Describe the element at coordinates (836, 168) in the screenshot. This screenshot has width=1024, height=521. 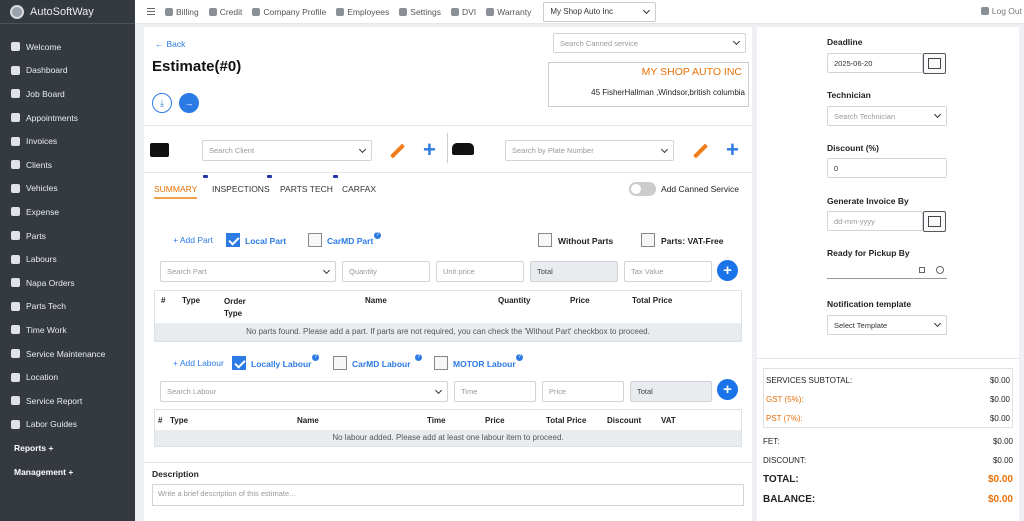
I see `discount-value: 0` at that location.